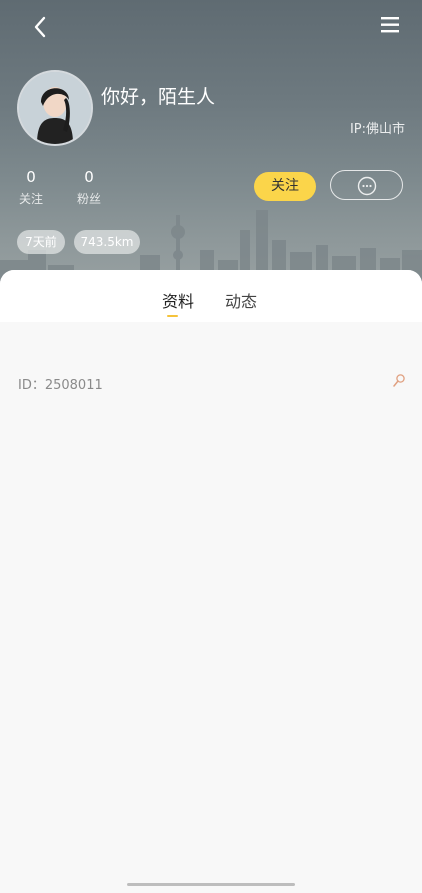 The width and height of the screenshot is (422, 893). What do you see at coordinates (241, 300) in the screenshot?
I see `tab-moments: 动态` at bounding box center [241, 300].